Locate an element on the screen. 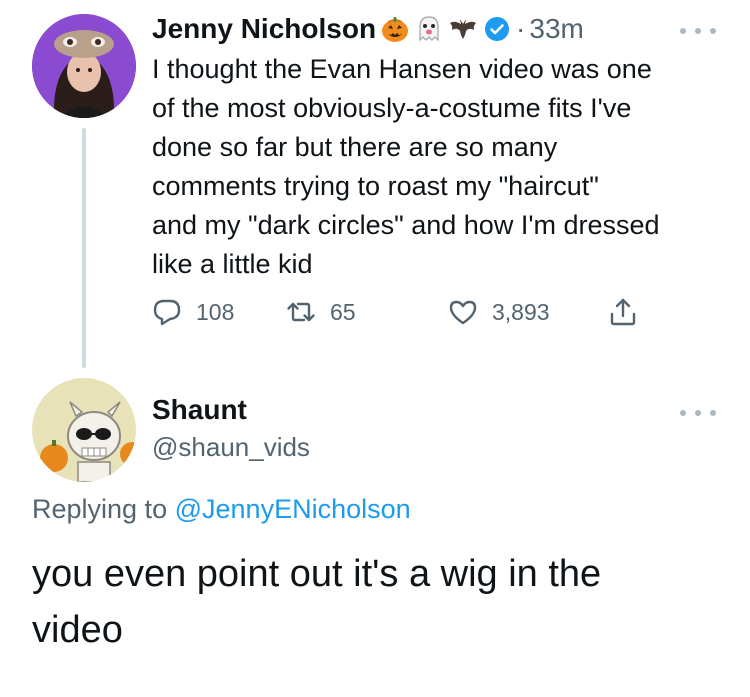 This screenshot has width=750, height=697. tweet-text-line: I thought the Evan Hansen video was one is located at coordinates (402, 69).